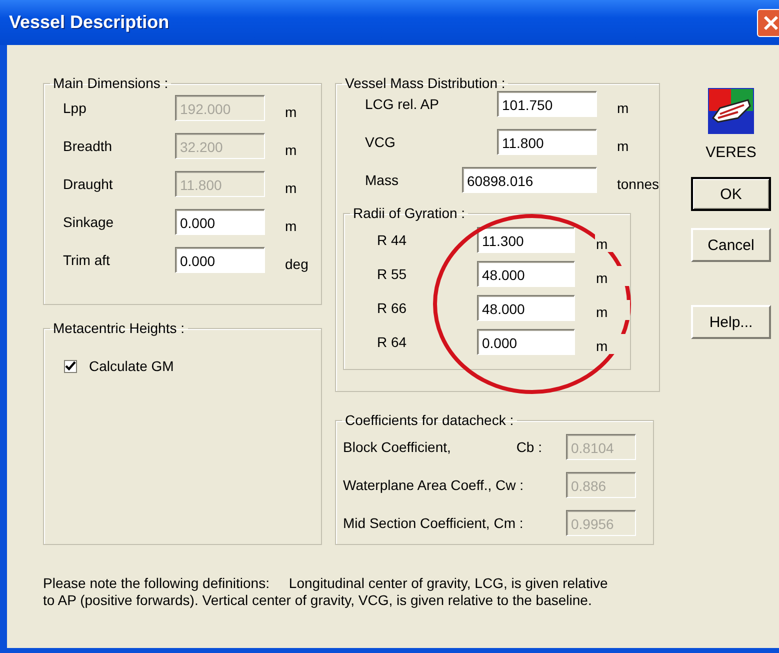 This screenshot has width=779, height=653. I want to click on group-title: Metacentric Heights :, so click(119, 328).